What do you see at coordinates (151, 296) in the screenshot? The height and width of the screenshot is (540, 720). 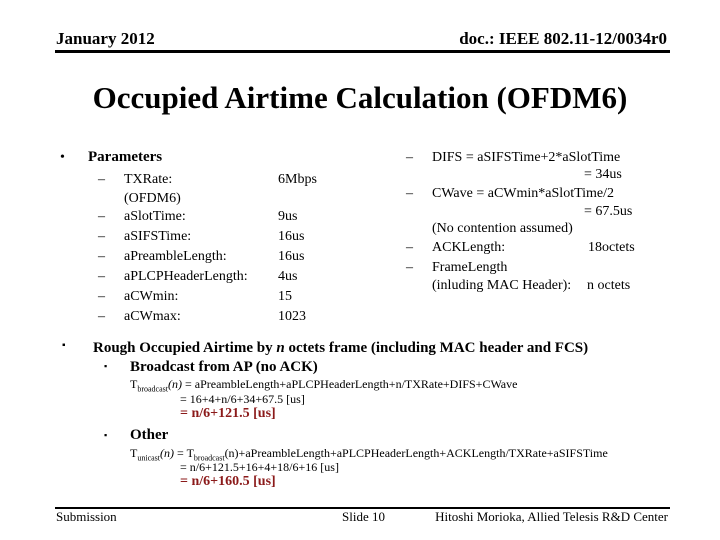 I see `param-name: aCWmin:` at bounding box center [151, 296].